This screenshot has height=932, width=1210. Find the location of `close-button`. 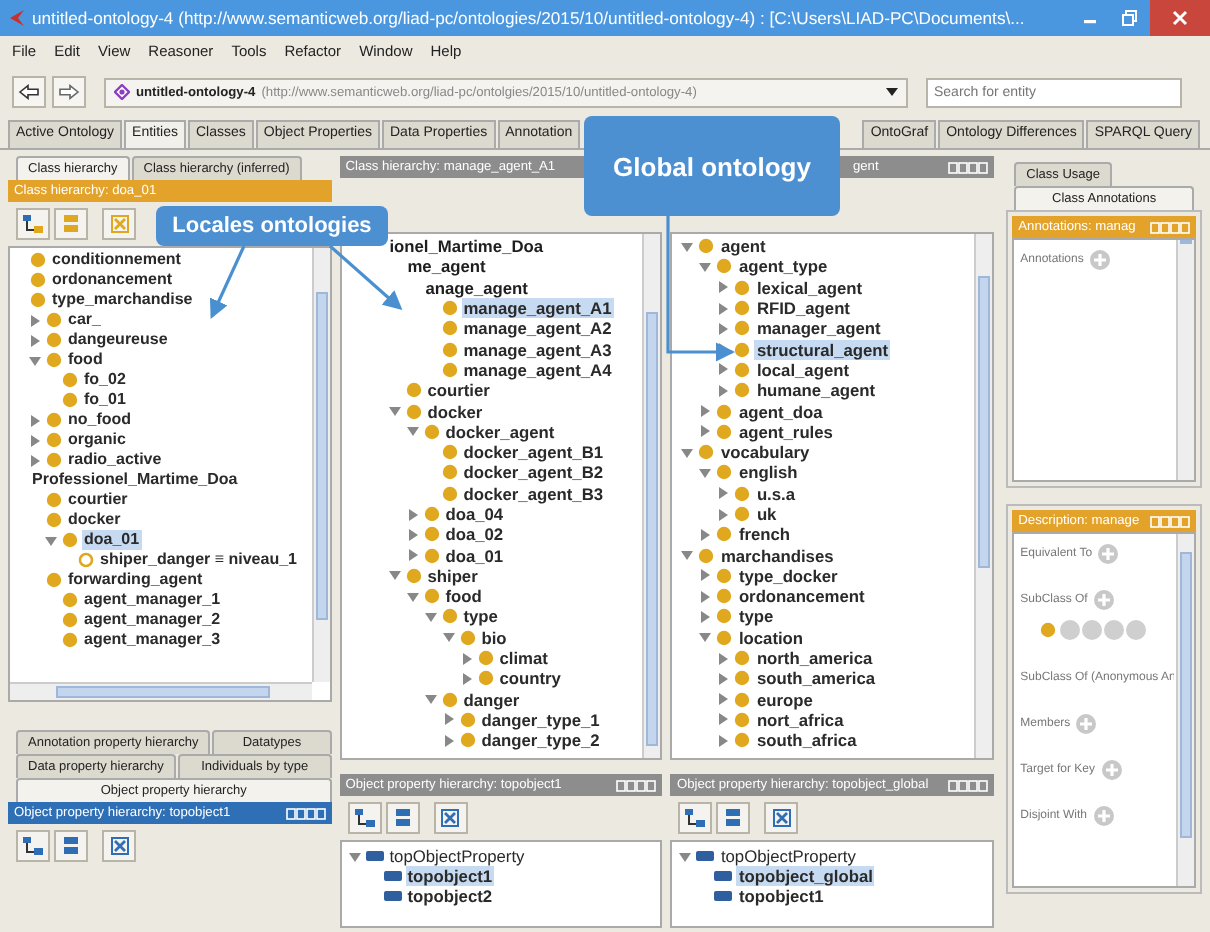

close-button is located at coordinates (1180, 18).